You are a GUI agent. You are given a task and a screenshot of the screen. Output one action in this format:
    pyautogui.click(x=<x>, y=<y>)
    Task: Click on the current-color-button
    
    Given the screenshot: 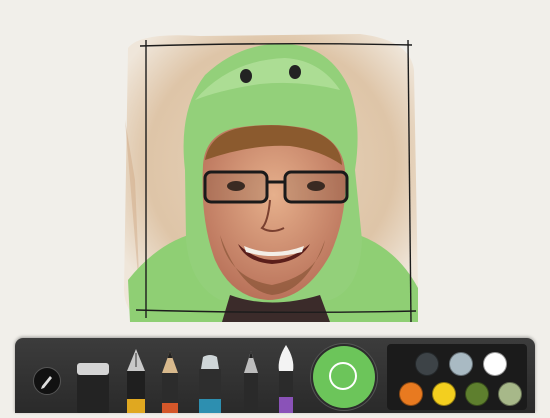 What is the action you would take?
    pyautogui.click(x=344, y=377)
    